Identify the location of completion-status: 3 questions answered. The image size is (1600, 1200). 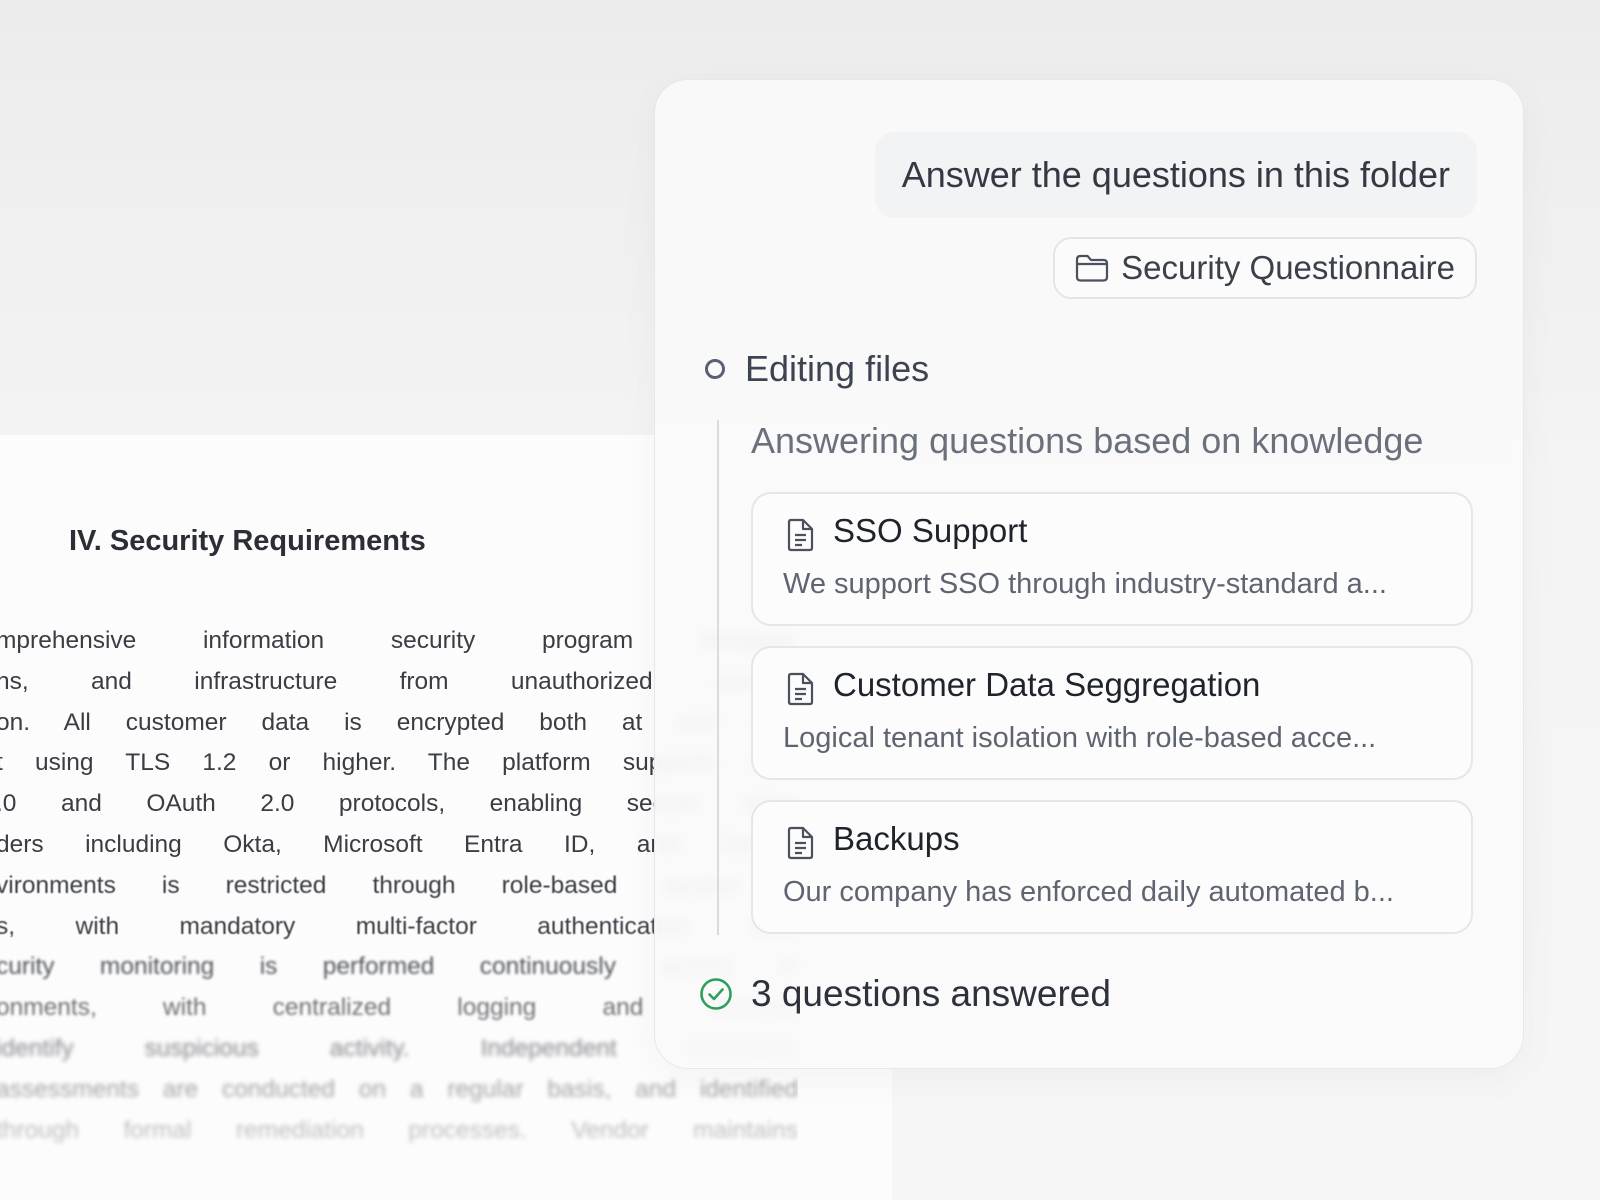
(905, 994).